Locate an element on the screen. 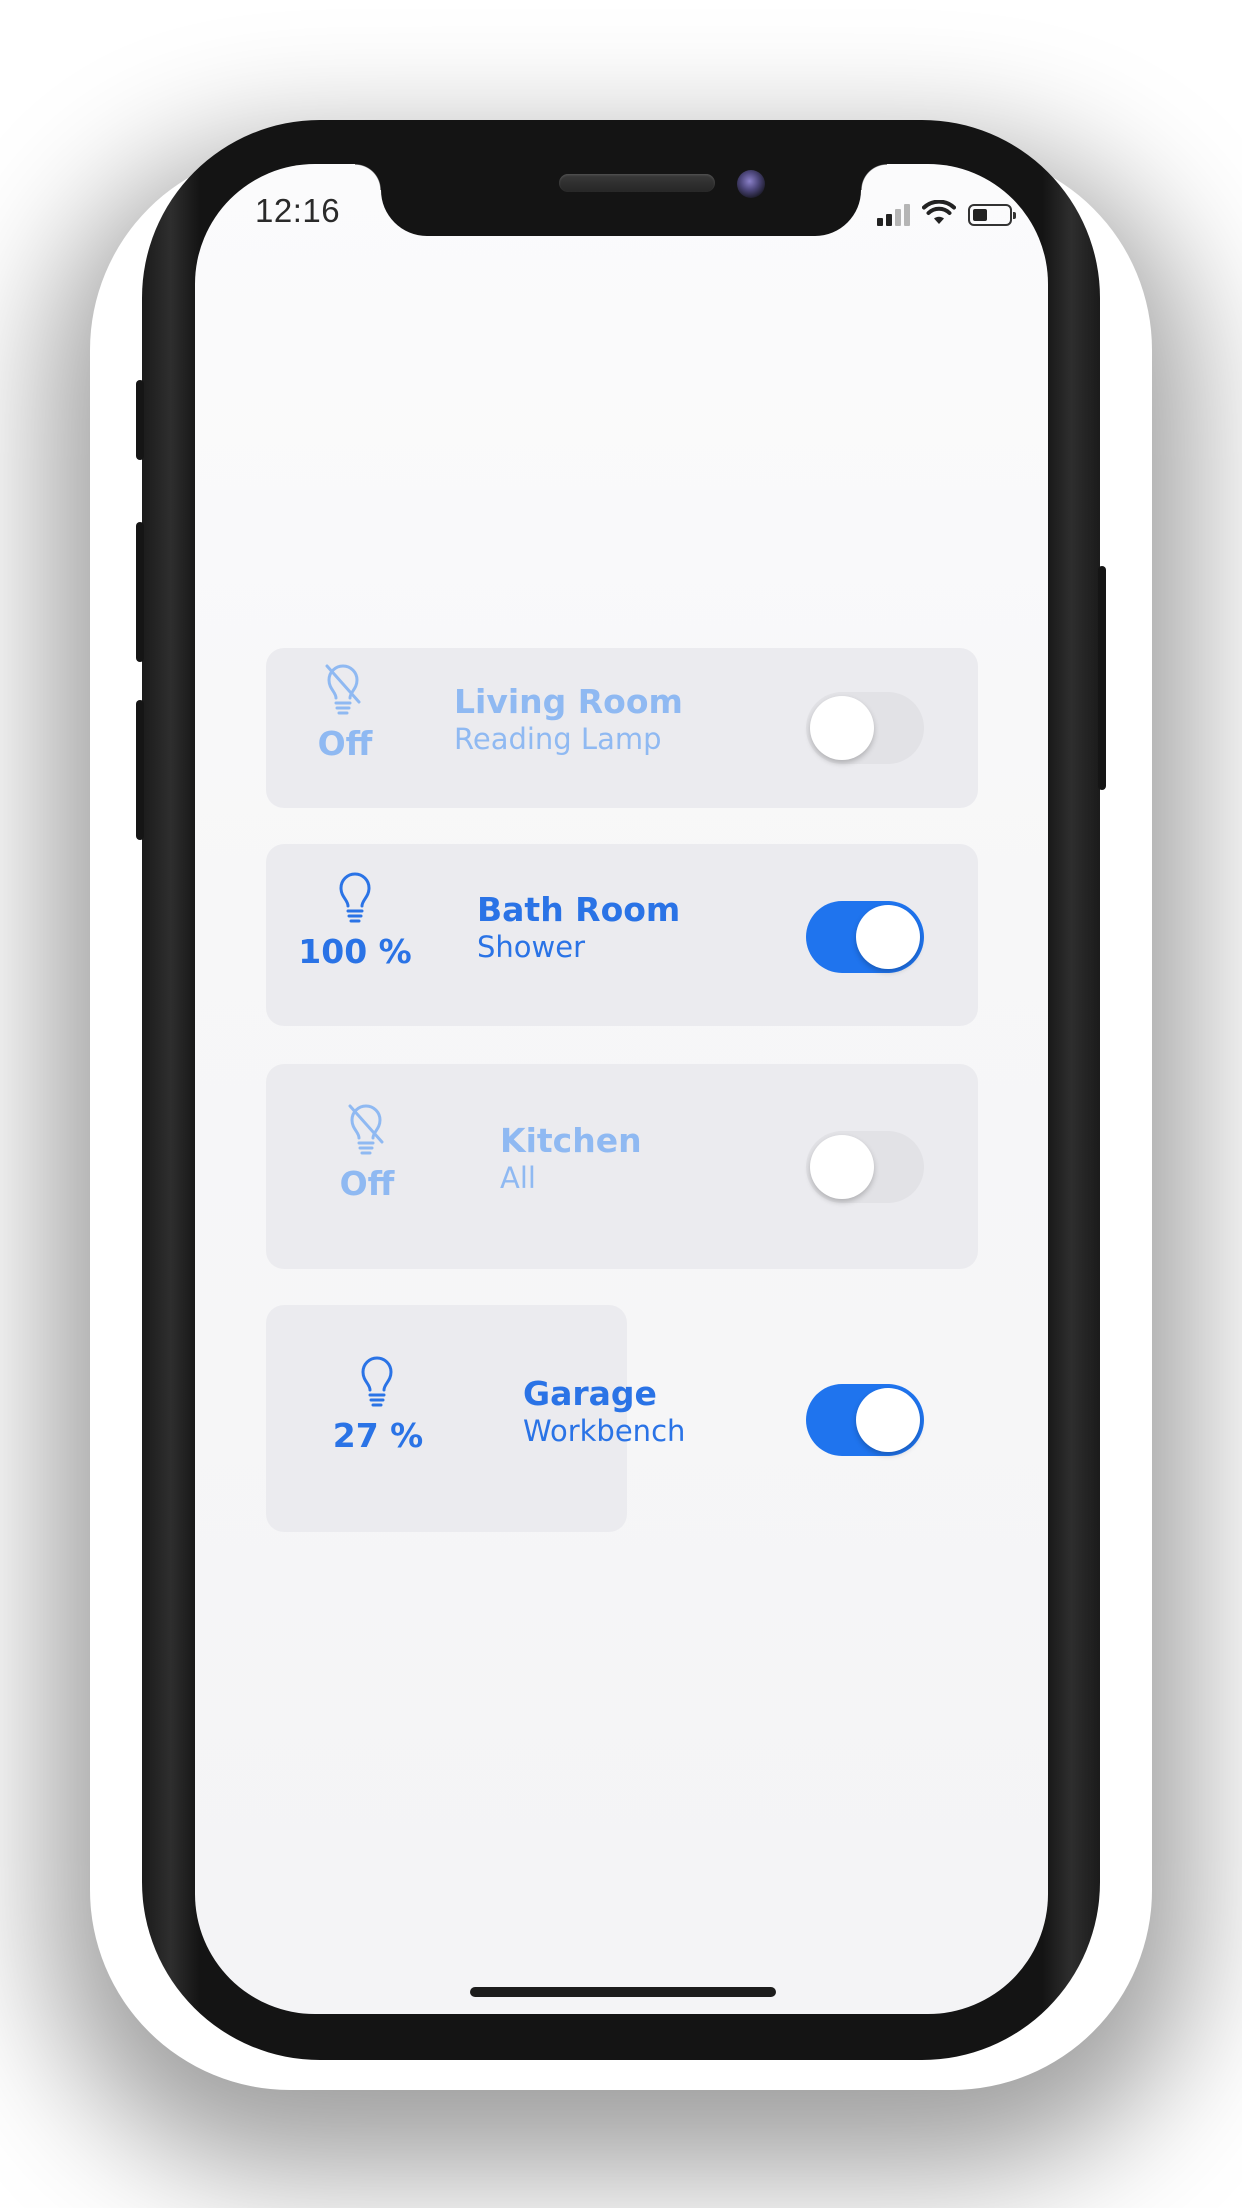 This screenshot has height=2208, width=1242. light-level: 100 % is located at coordinates (355, 951).